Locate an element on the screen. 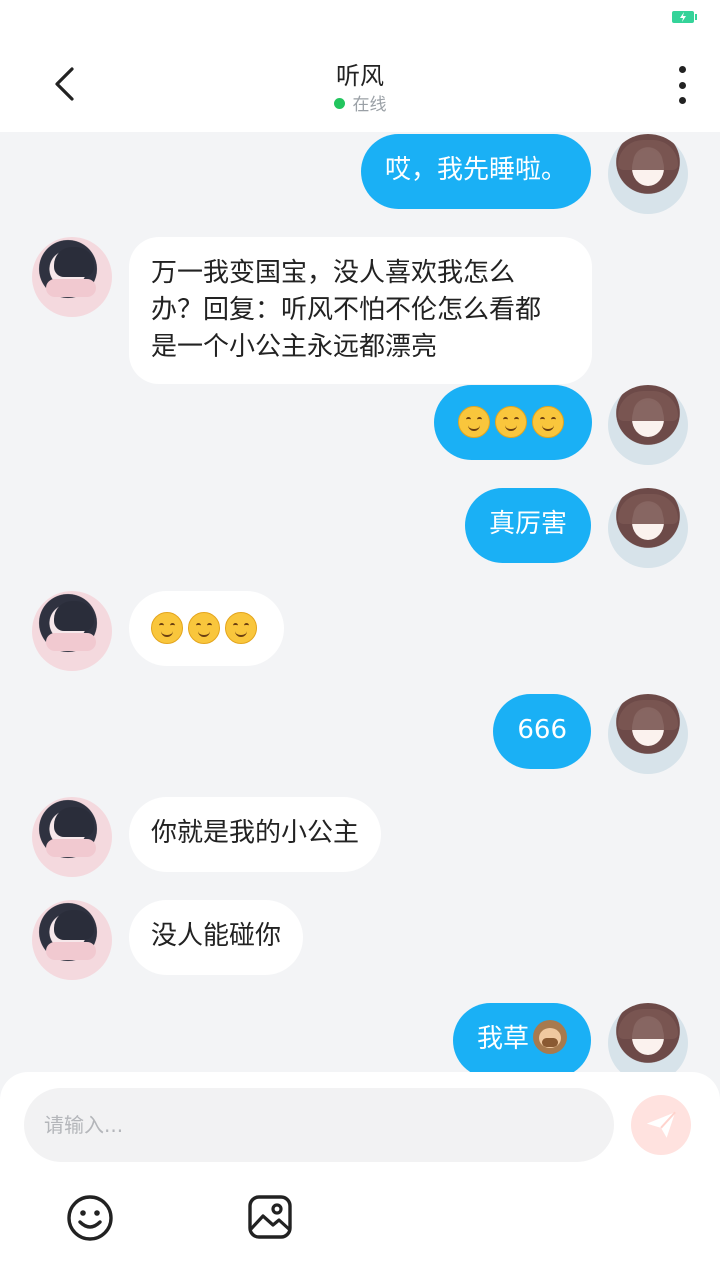  chat-header: 听风 在线 is located at coordinates (360, 84).